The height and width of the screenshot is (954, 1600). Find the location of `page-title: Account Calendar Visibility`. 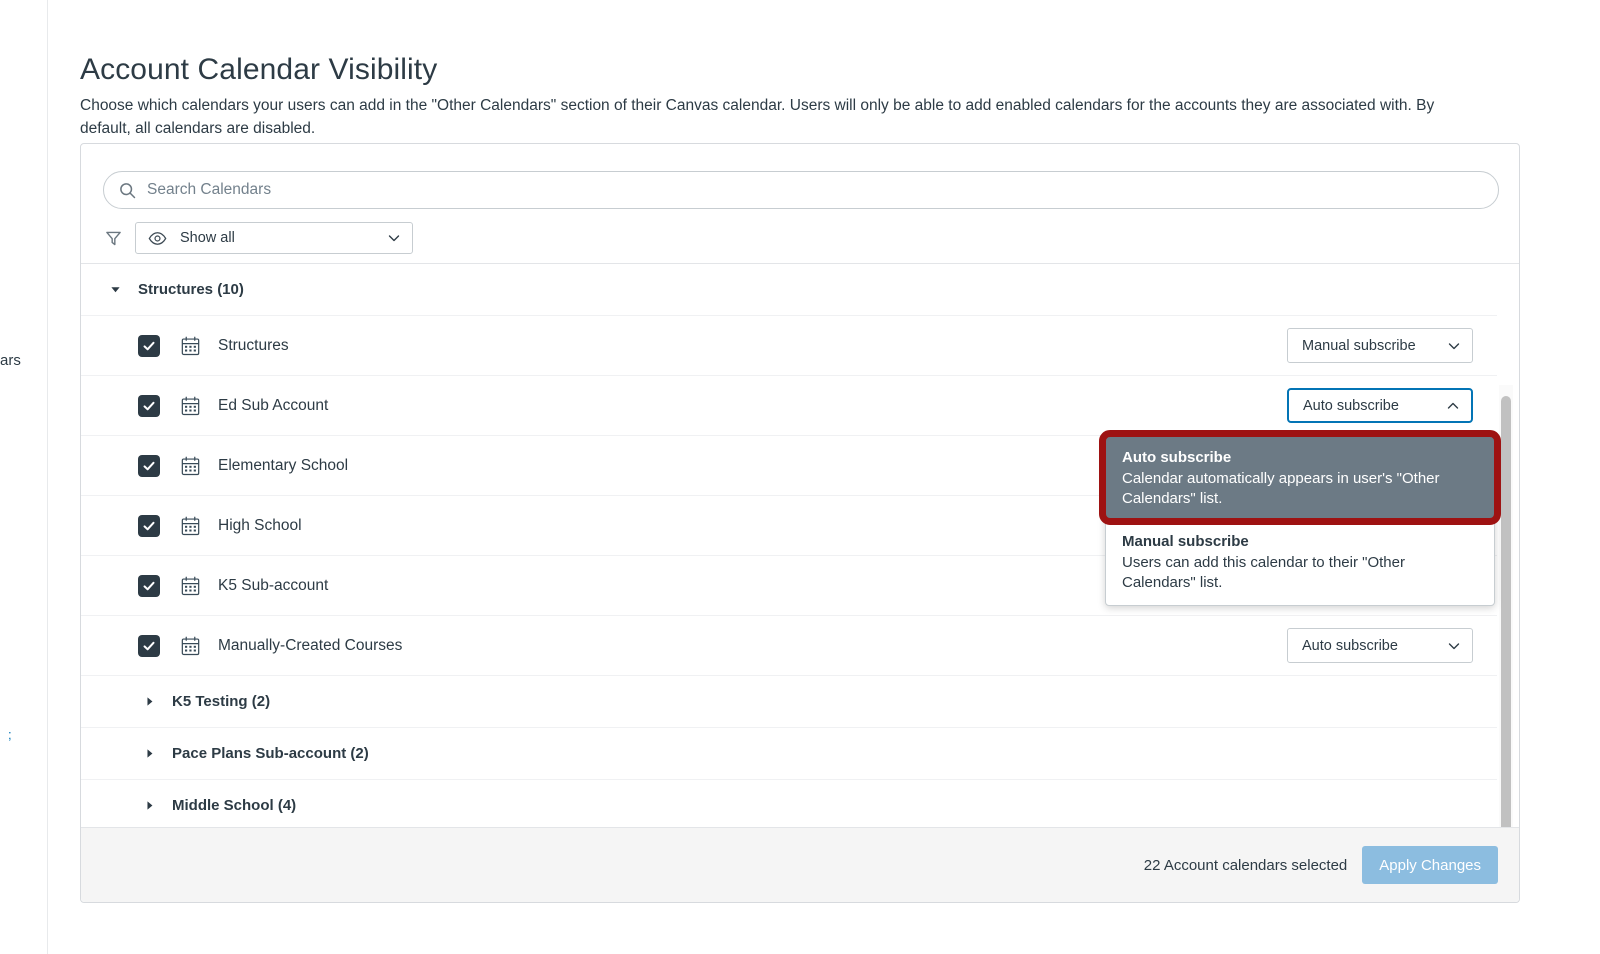

page-title: Account Calendar Visibility is located at coordinates (259, 70).